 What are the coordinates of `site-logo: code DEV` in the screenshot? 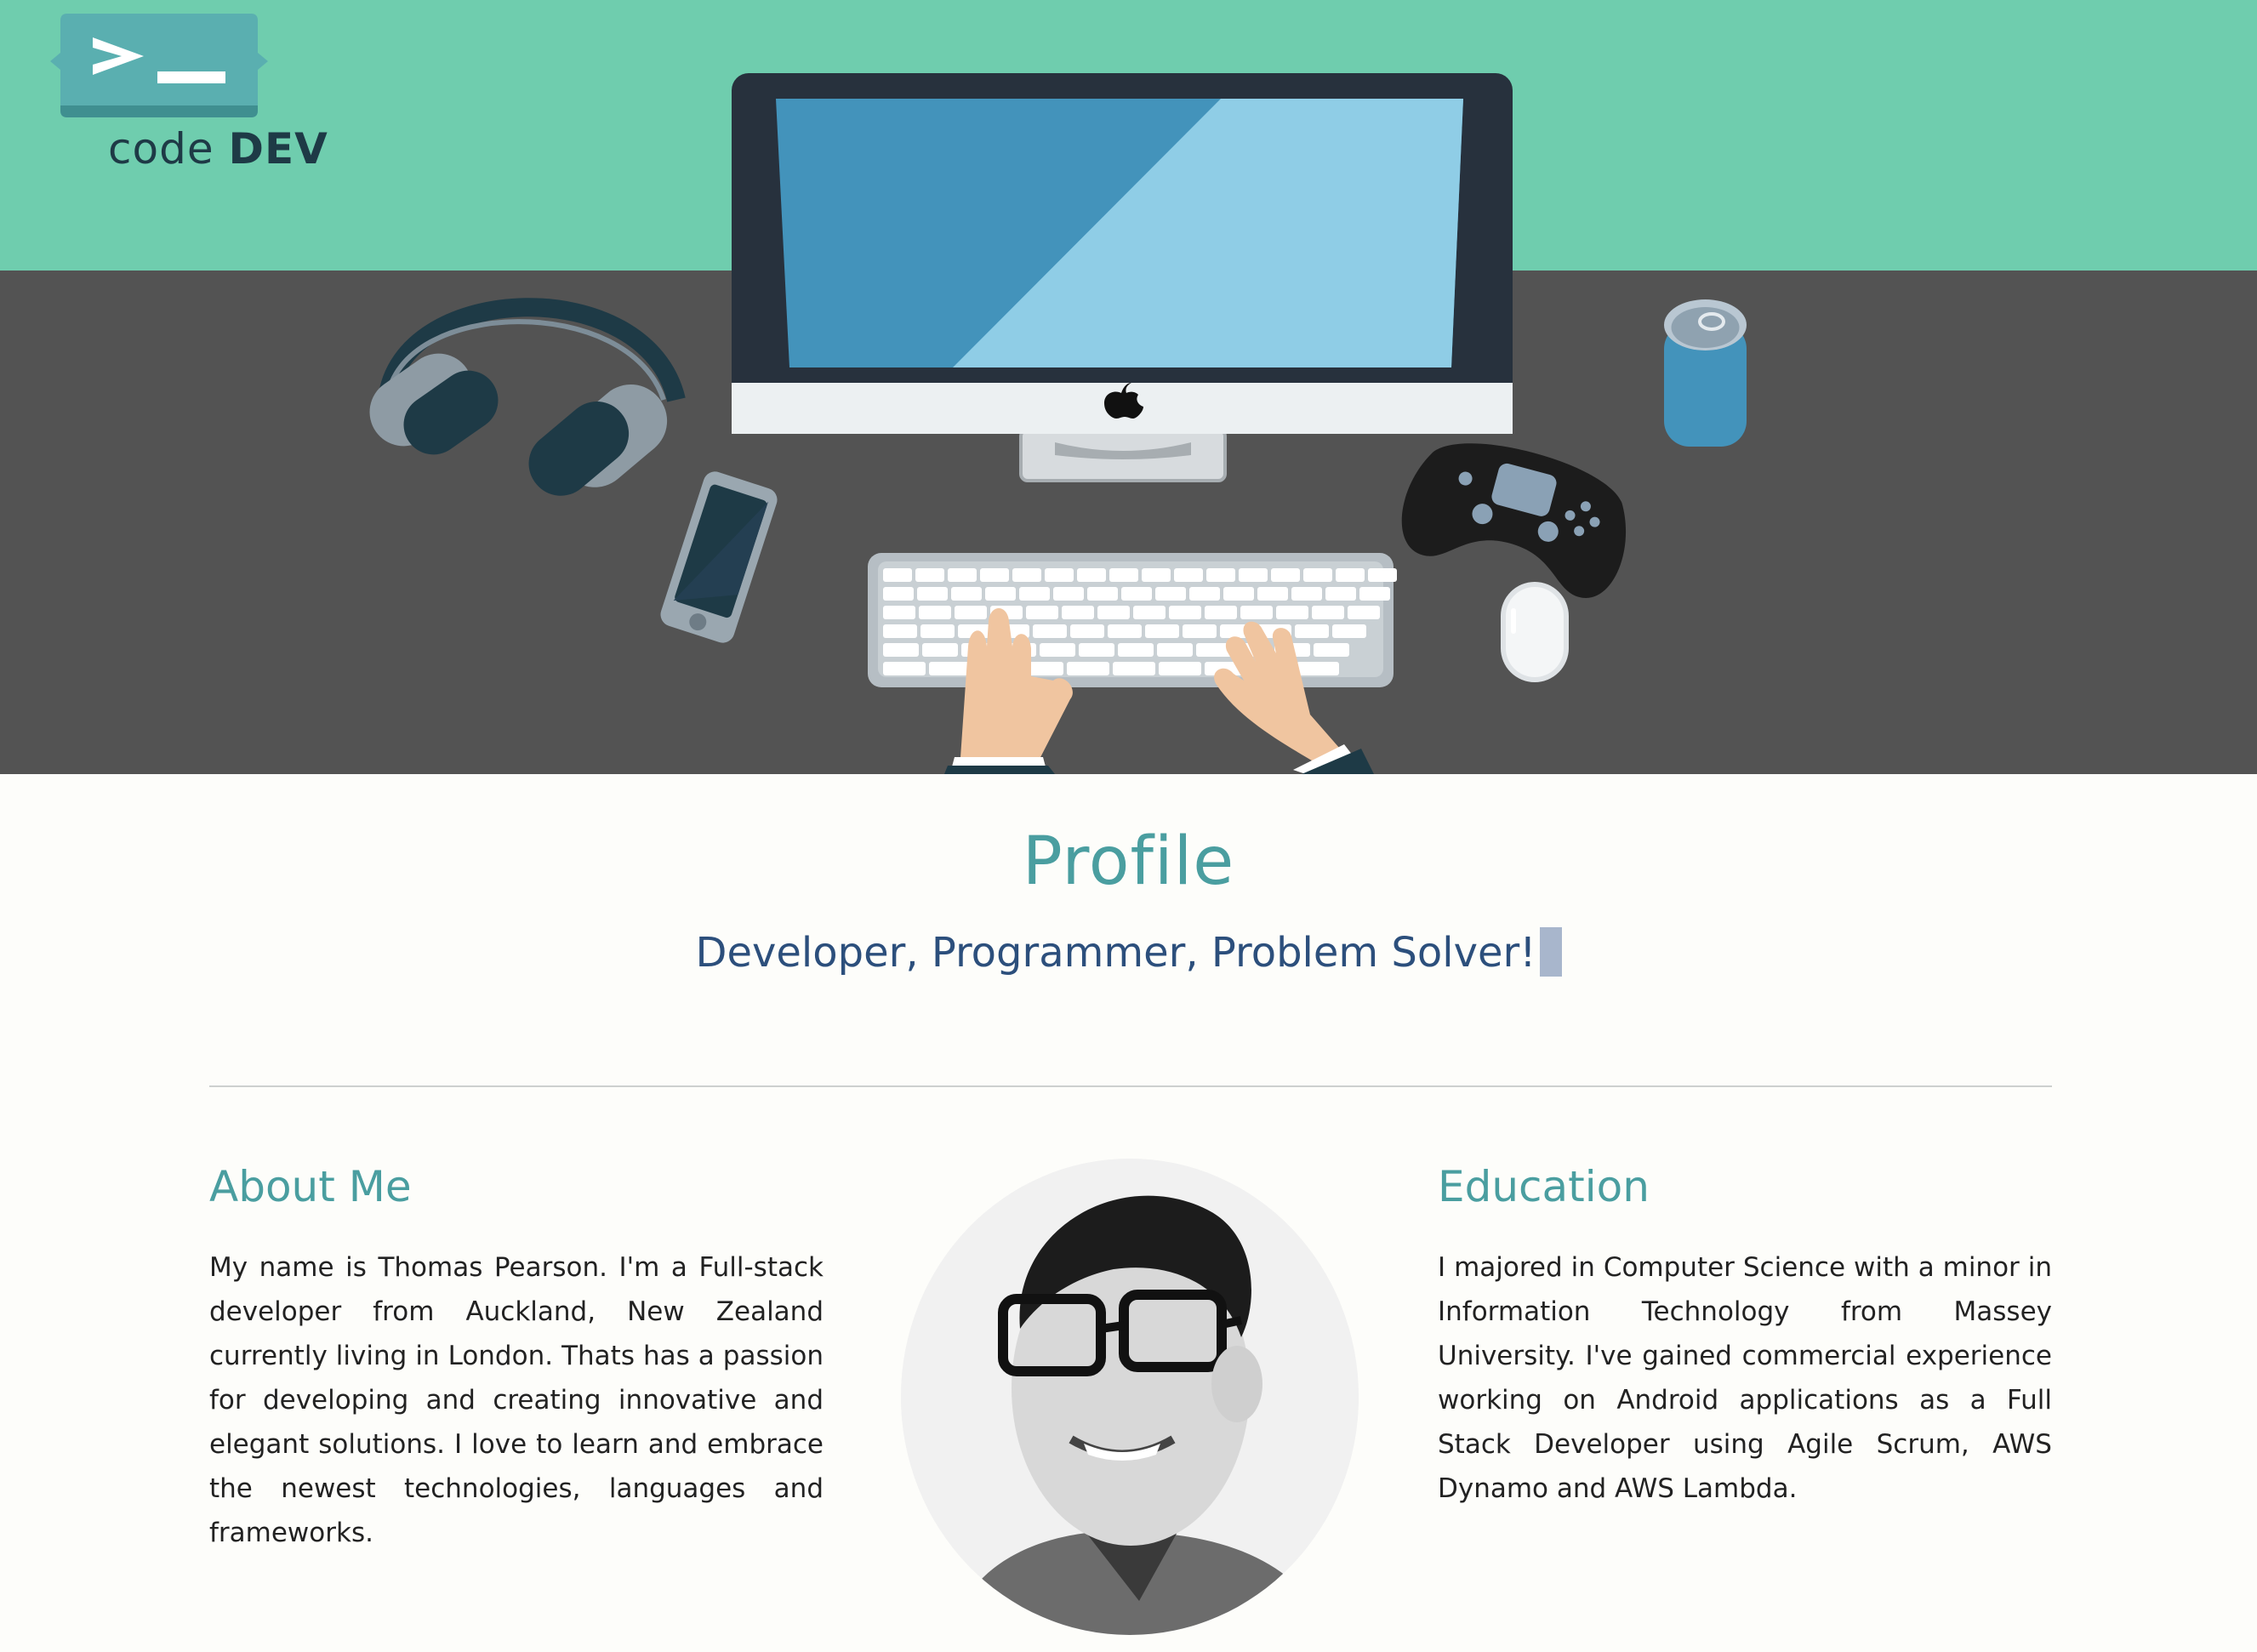 It's located at (188, 93).